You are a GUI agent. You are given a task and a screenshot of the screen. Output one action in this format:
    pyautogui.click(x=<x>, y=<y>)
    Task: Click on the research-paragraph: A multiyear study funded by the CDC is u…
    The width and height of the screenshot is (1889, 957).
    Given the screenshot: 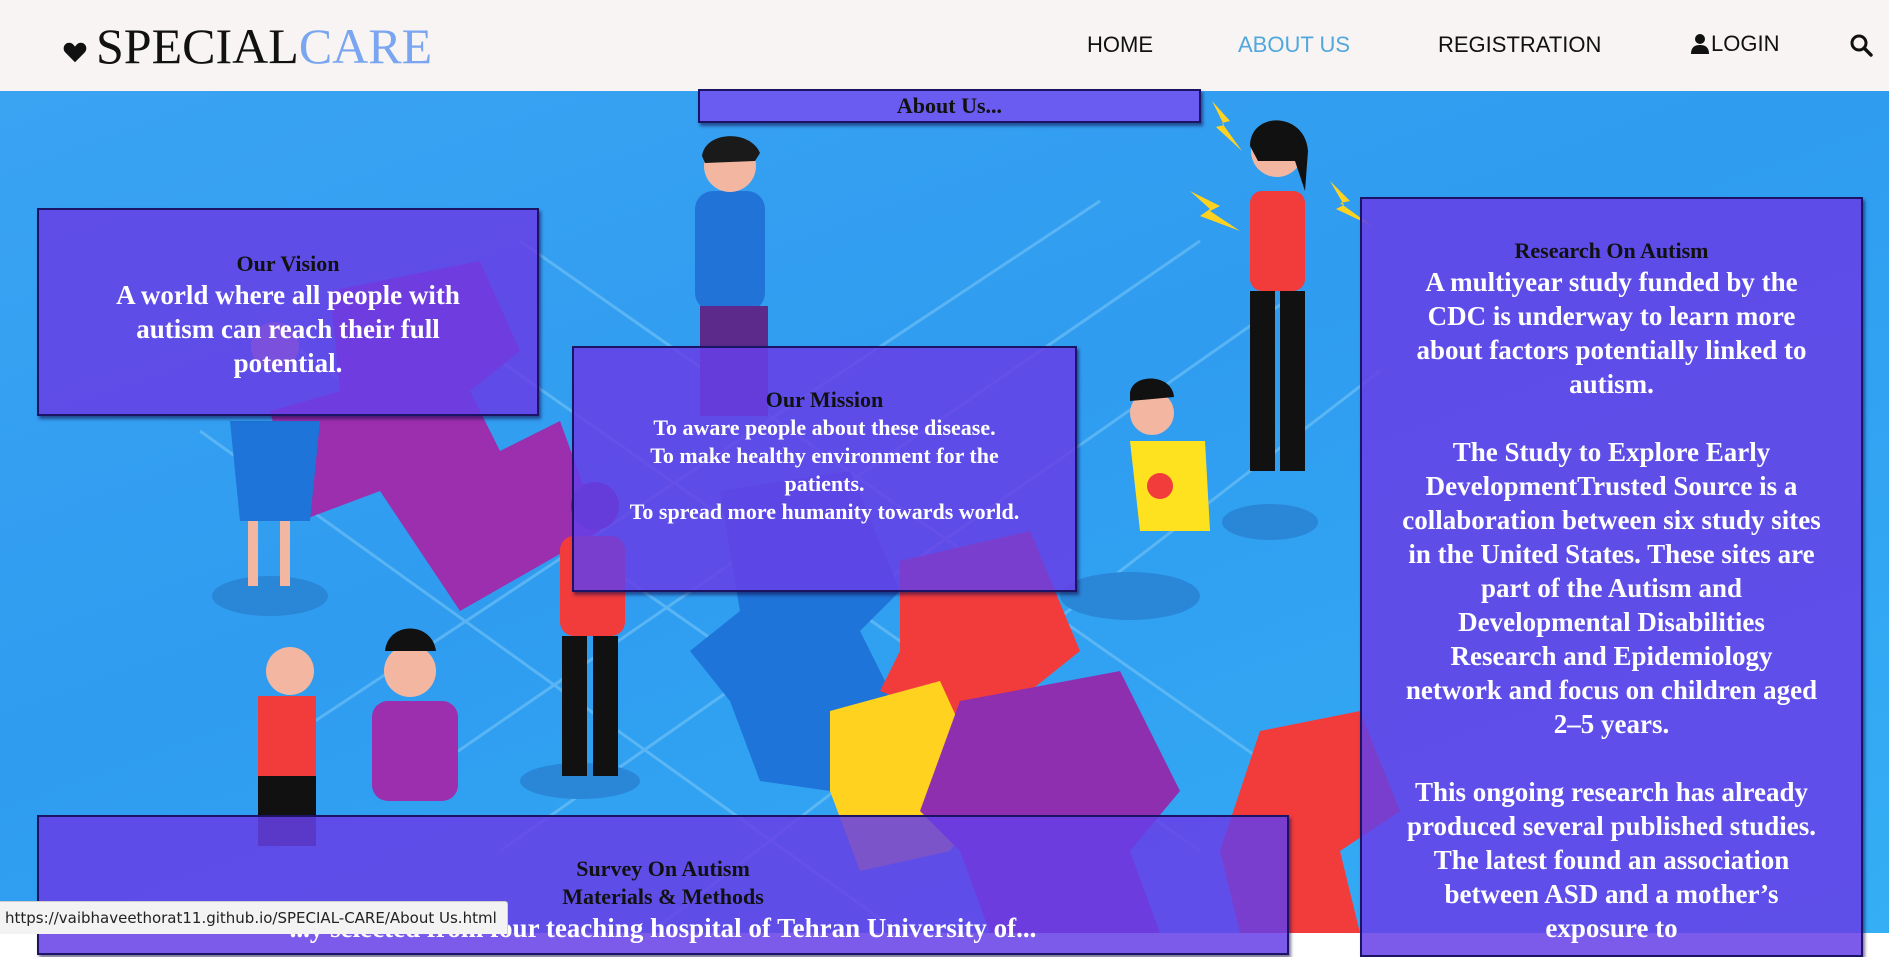 What is the action you would take?
    pyautogui.click(x=1611, y=333)
    